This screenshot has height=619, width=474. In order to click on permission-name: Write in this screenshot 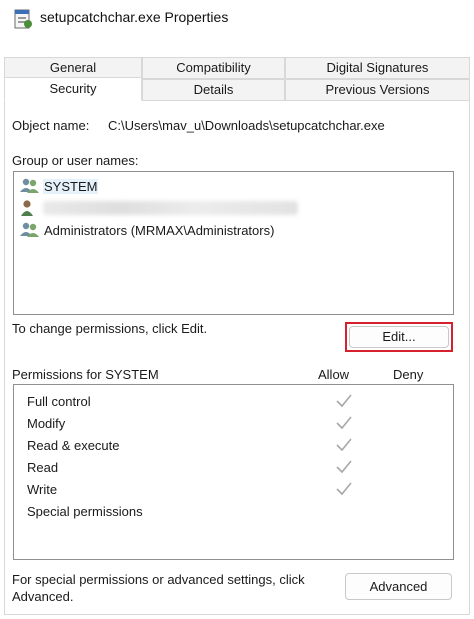, I will do `click(42, 489)`.